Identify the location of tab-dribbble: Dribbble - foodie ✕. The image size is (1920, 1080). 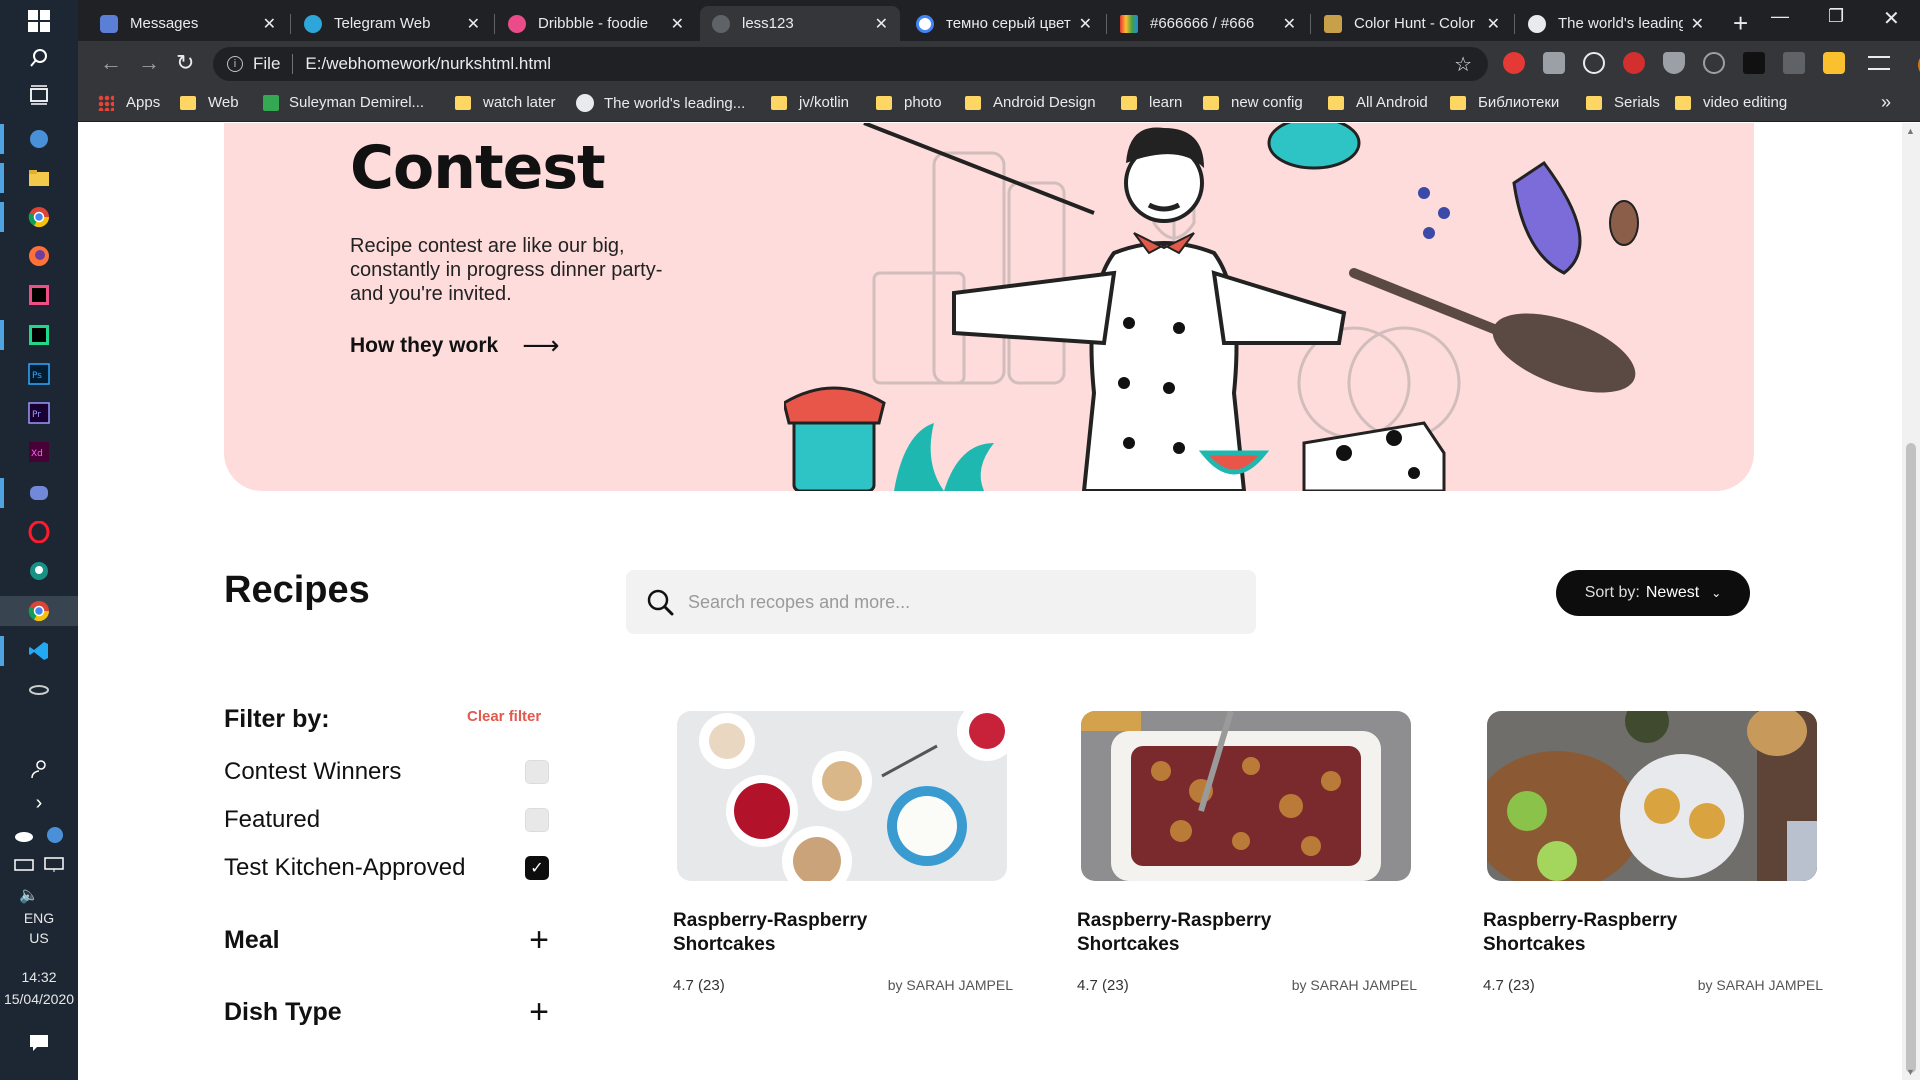
(596, 23).